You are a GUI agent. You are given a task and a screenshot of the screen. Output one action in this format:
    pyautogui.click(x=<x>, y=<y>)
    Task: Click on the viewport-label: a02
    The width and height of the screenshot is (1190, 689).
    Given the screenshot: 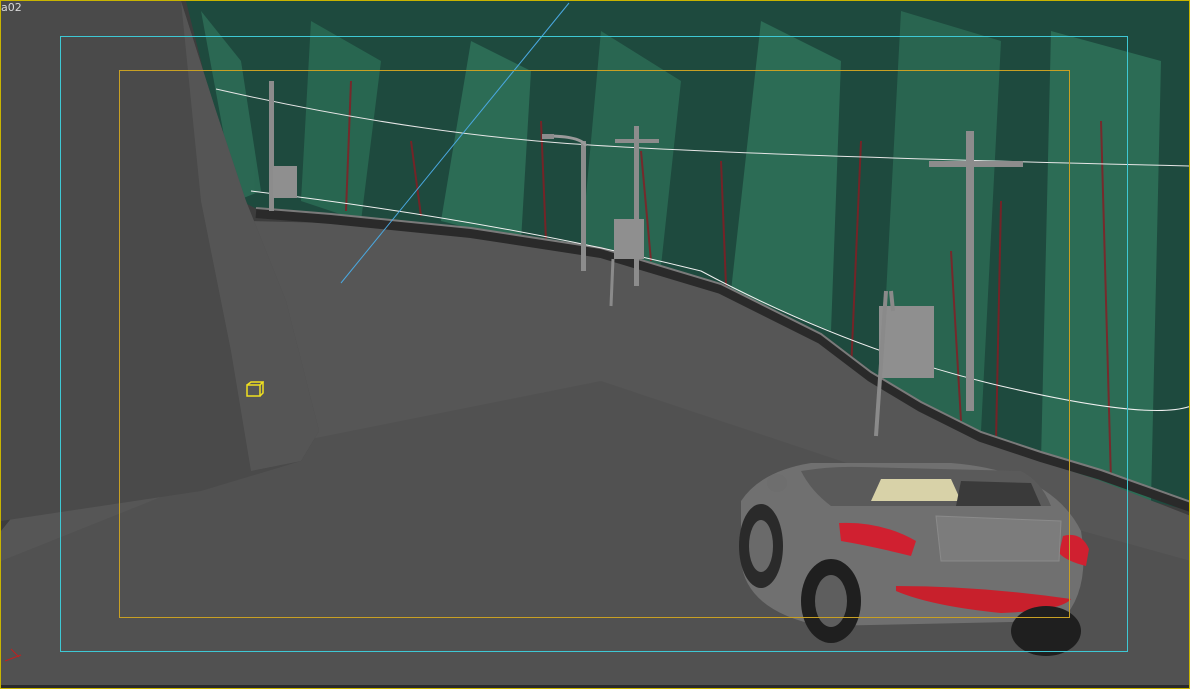 What is the action you would take?
    pyautogui.click(x=11, y=8)
    